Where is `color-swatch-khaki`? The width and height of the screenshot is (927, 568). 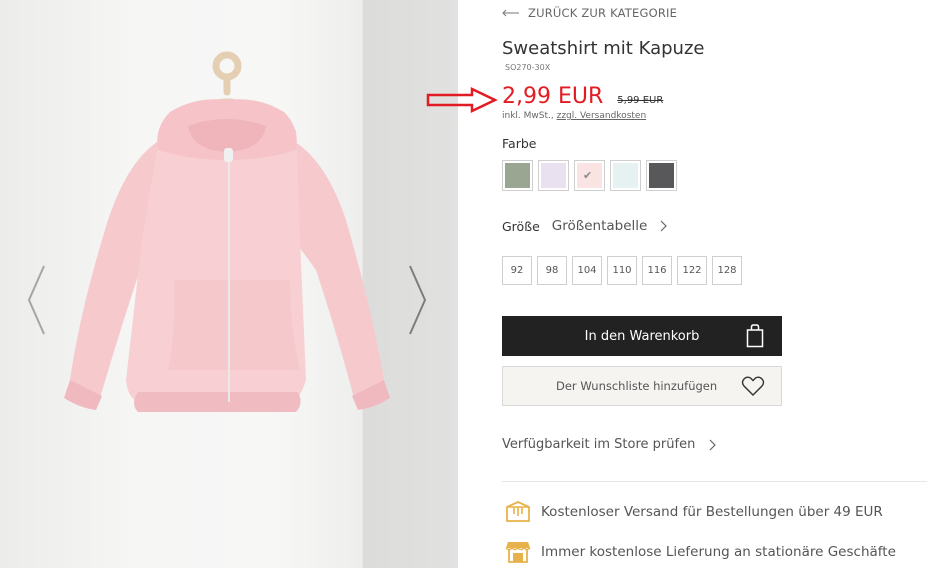 color-swatch-khaki is located at coordinates (517, 175).